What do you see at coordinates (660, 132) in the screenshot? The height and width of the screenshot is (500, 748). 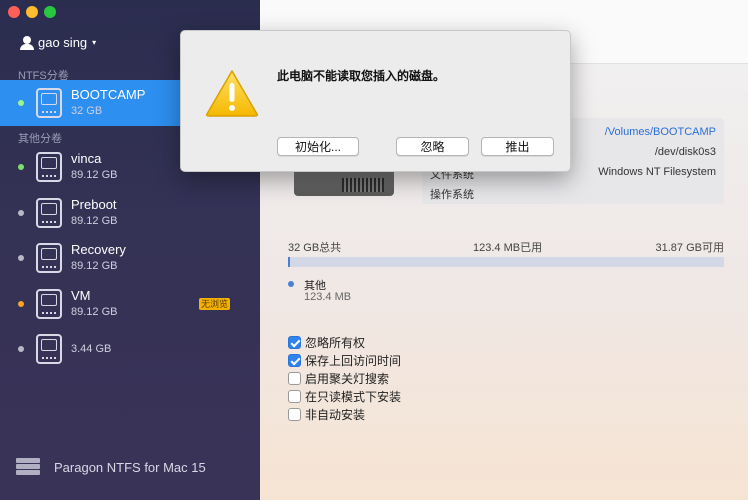 I see `mount-path-link: /Volumes/BOOTCAMP` at bounding box center [660, 132].